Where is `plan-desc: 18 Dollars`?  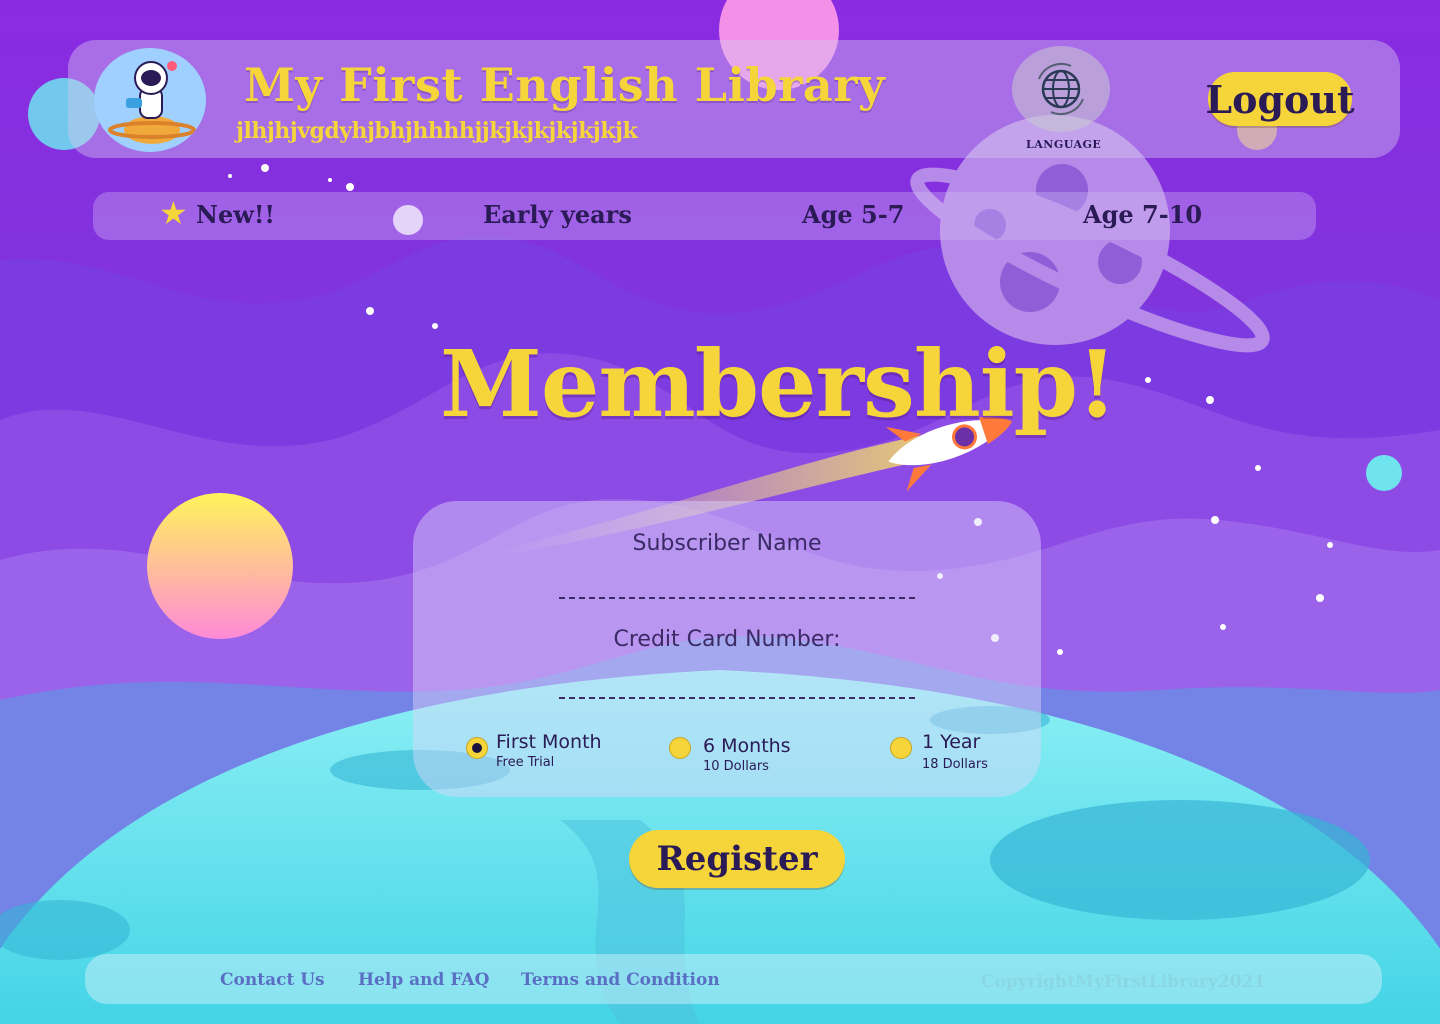
plan-desc: 18 Dollars is located at coordinates (955, 764).